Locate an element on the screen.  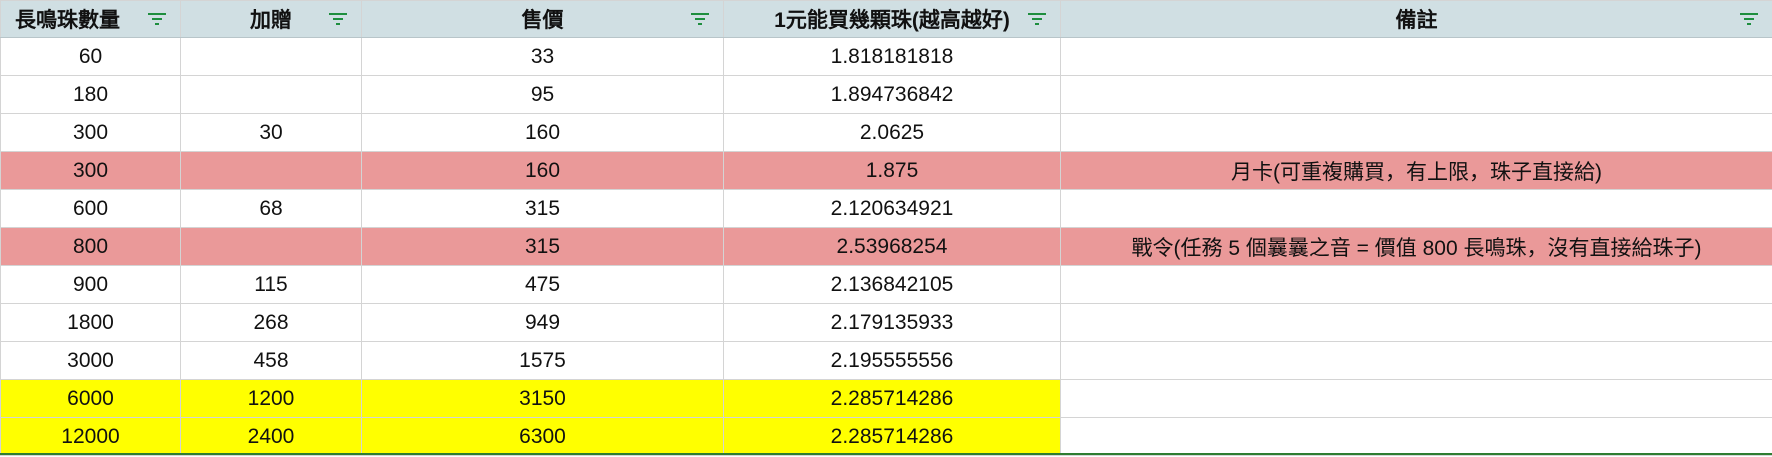
cell-value-ratio: 1.894736842 is located at coordinates (892, 94).